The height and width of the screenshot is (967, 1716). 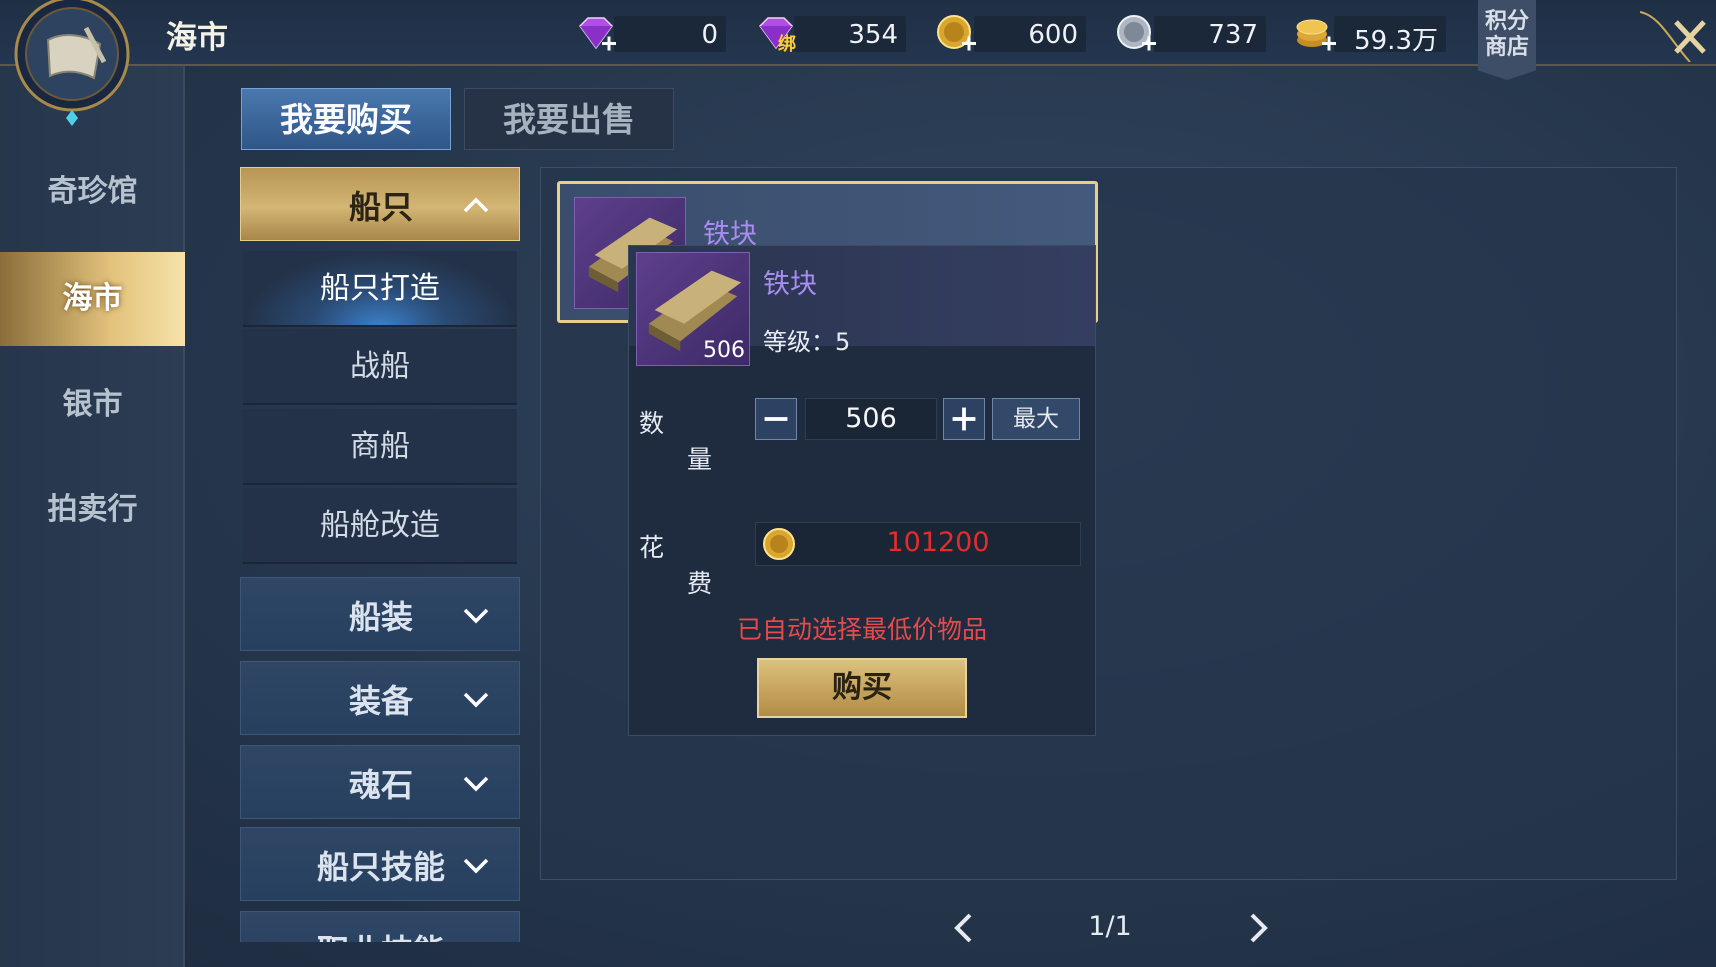 I want to click on category-equipment: 装备, so click(x=380, y=698).